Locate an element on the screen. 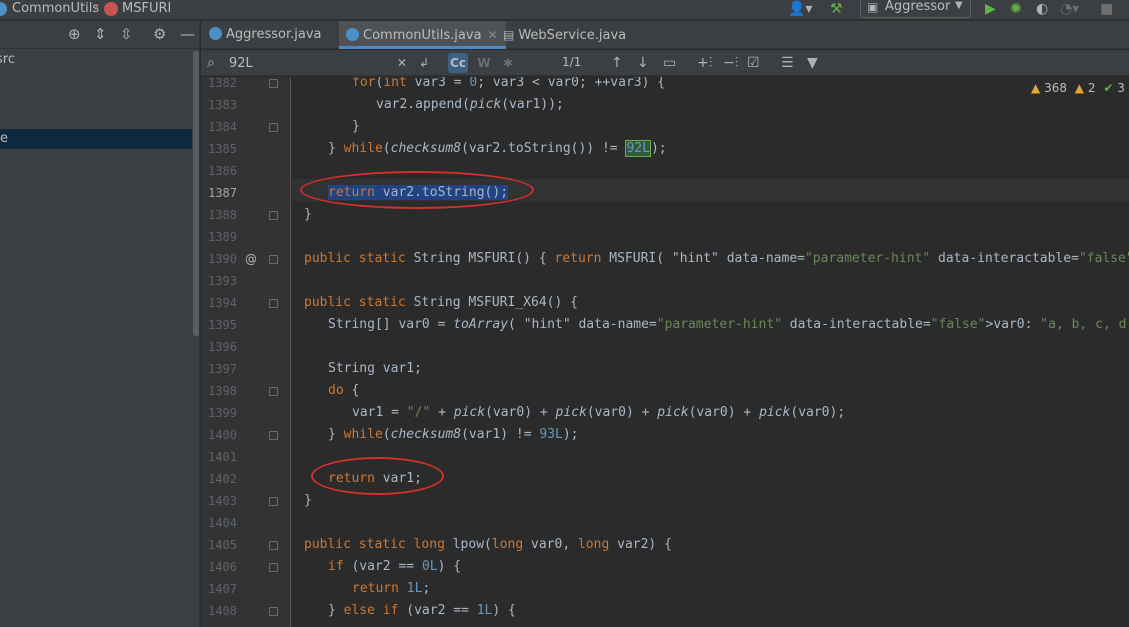 This screenshot has height=627, width=1129. line-number: 1386 is located at coordinates (222, 171).